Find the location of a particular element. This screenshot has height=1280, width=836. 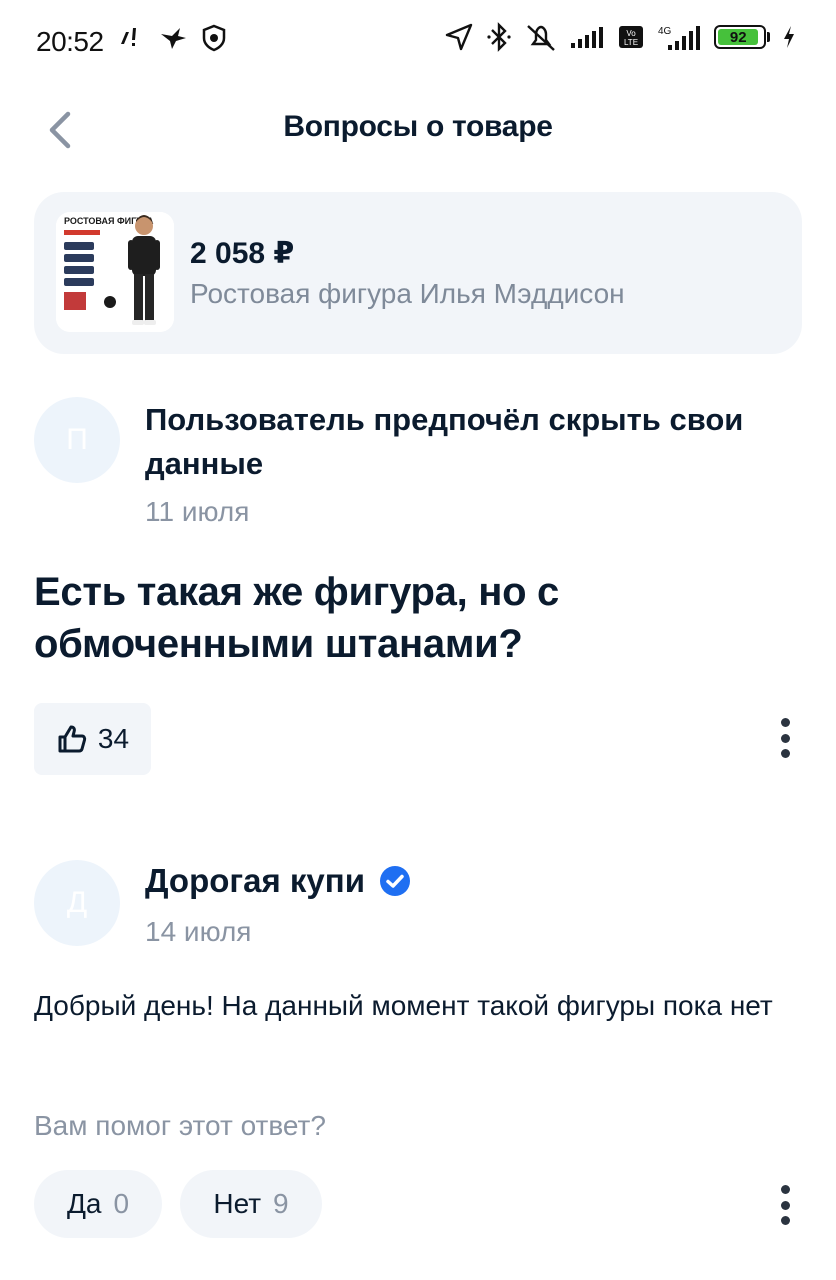

answer-author: Дорогая купи is located at coordinates (278, 881).